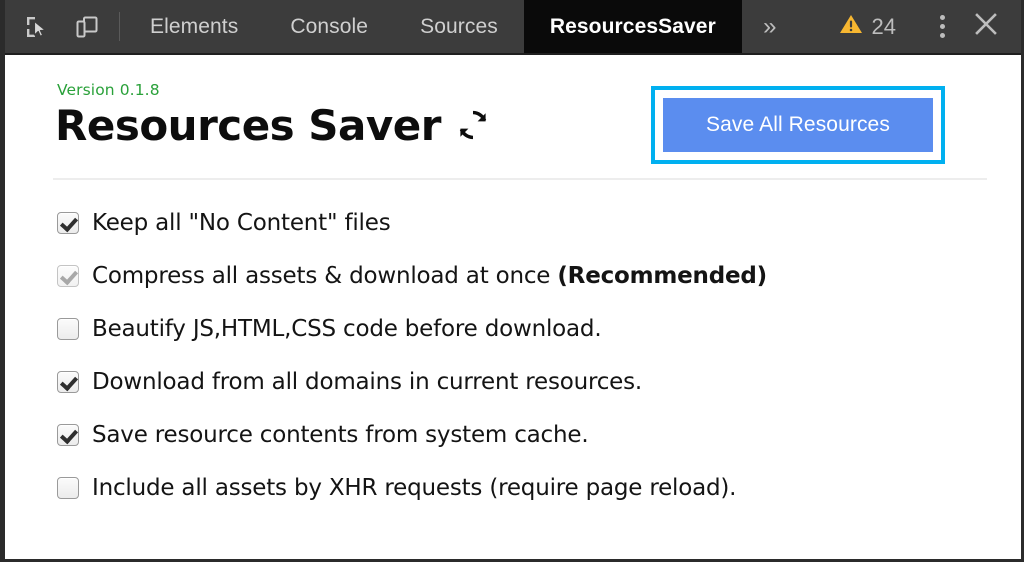 The width and height of the screenshot is (1024, 562). Describe the element at coordinates (539, 222) in the screenshot. I see `option-keep-no-content-files: Keep all "No Content" files` at that location.